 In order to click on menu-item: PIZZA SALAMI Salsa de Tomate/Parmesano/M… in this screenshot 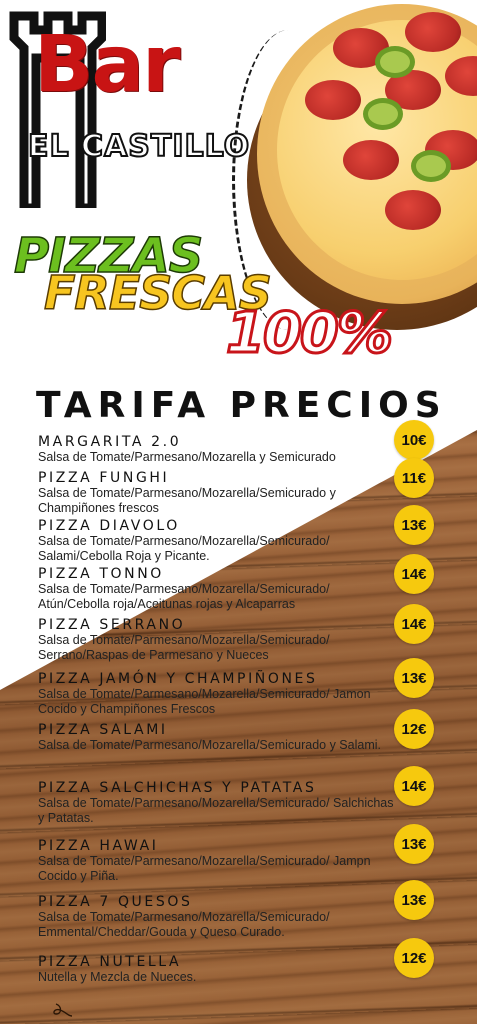, I will do `click(216, 737)`.